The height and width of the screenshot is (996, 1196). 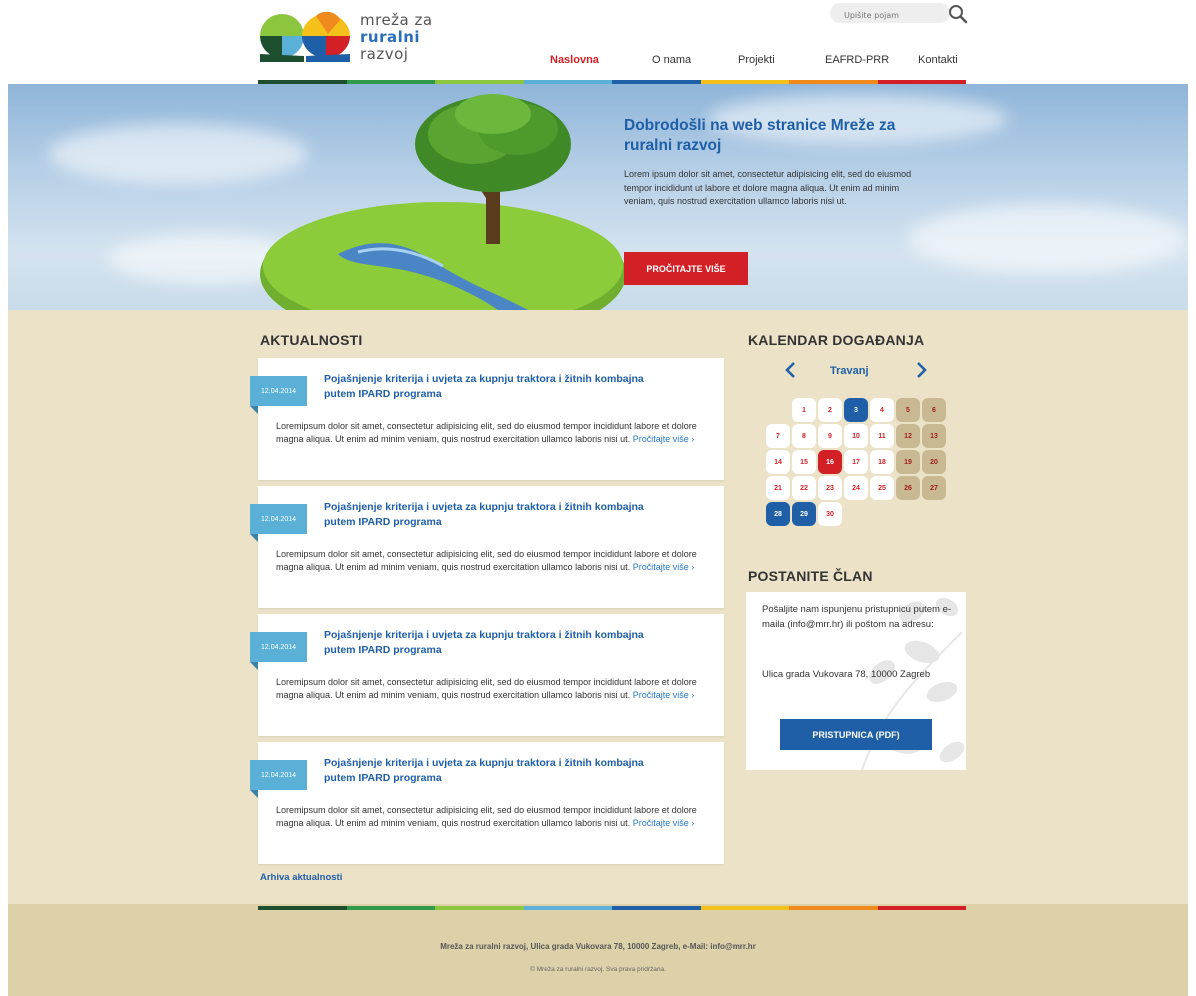 I want to click on calendar-title: KALENDAR DOGAĐANJA, so click(x=836, y=340).